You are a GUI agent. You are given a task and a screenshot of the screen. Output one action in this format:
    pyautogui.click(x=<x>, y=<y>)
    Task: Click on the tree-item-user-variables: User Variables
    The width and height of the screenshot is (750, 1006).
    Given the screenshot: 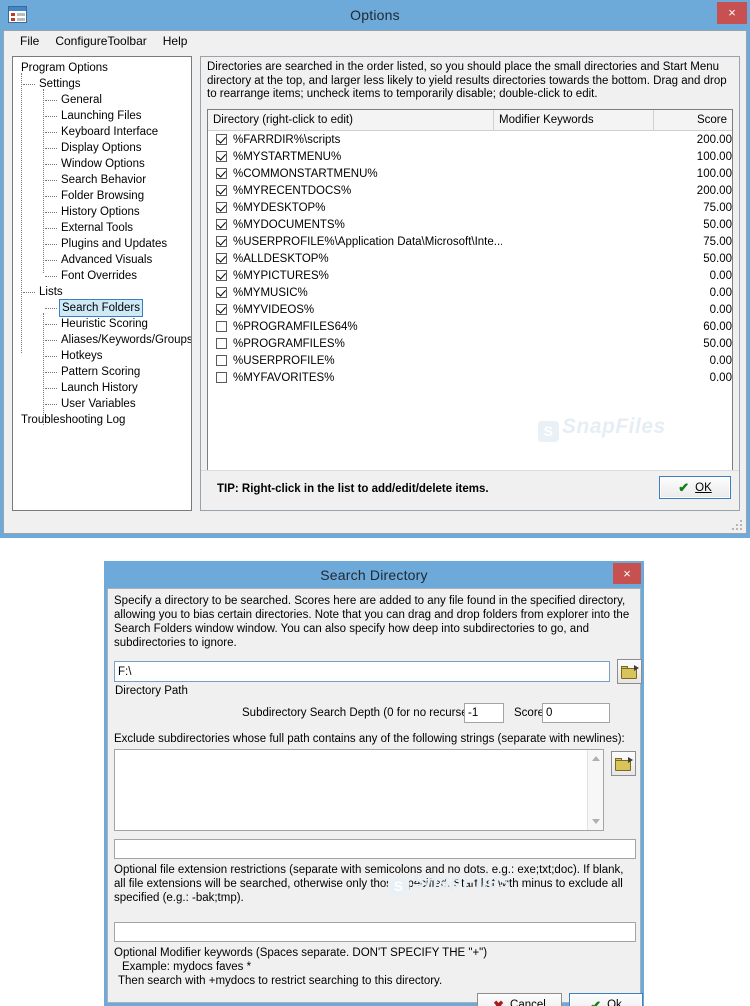 What is the action you would take?
    pyautogui.click(x=102, y=404)
    